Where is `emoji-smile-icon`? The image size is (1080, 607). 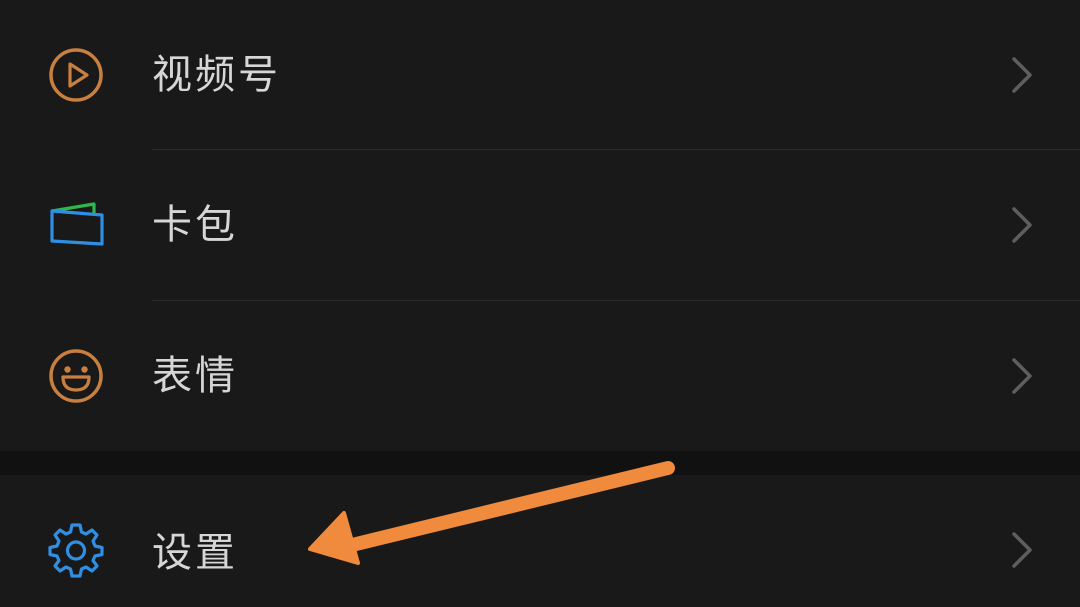 emoji-smile-icon is located at coordinates (76, 376).